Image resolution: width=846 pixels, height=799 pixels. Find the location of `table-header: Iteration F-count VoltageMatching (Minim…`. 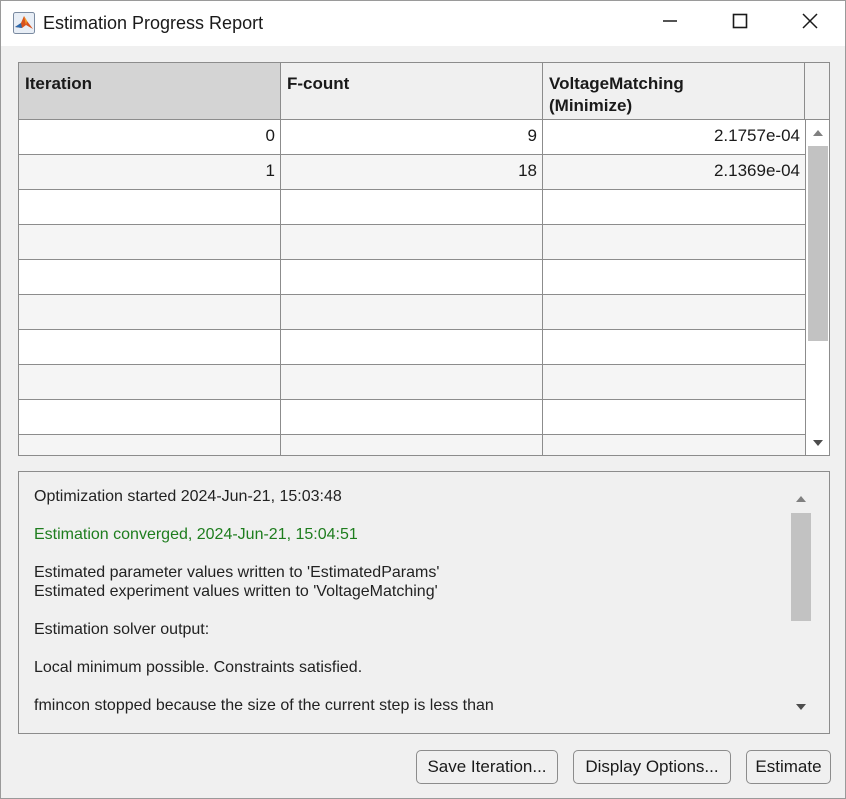

table-header: Iteration F-count VoltageMatching (Minim… is located at coordinates (424, 91).